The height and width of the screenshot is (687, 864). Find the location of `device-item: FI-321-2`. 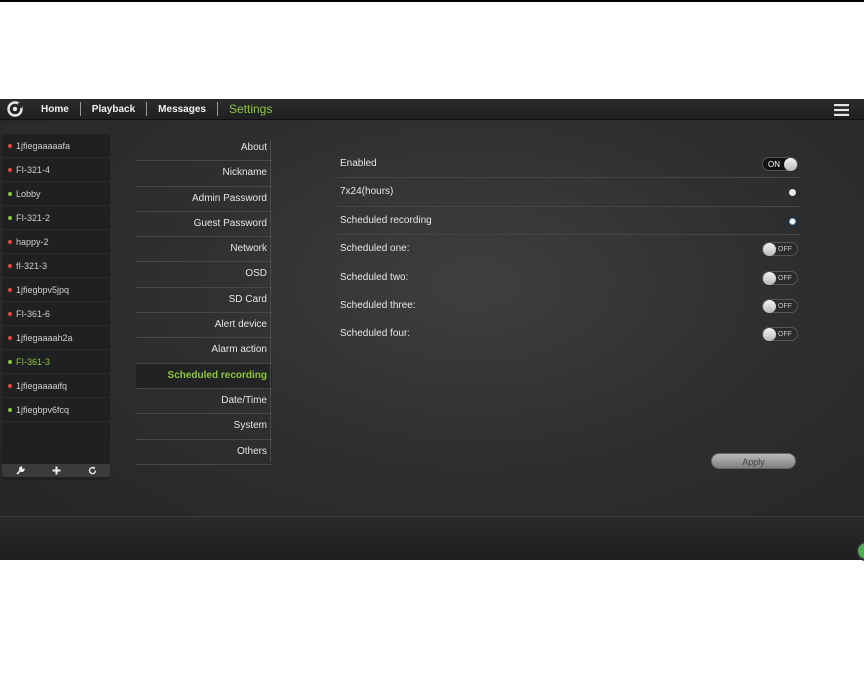

device-item: FI-321-2 is located at coordinates (56, 218).